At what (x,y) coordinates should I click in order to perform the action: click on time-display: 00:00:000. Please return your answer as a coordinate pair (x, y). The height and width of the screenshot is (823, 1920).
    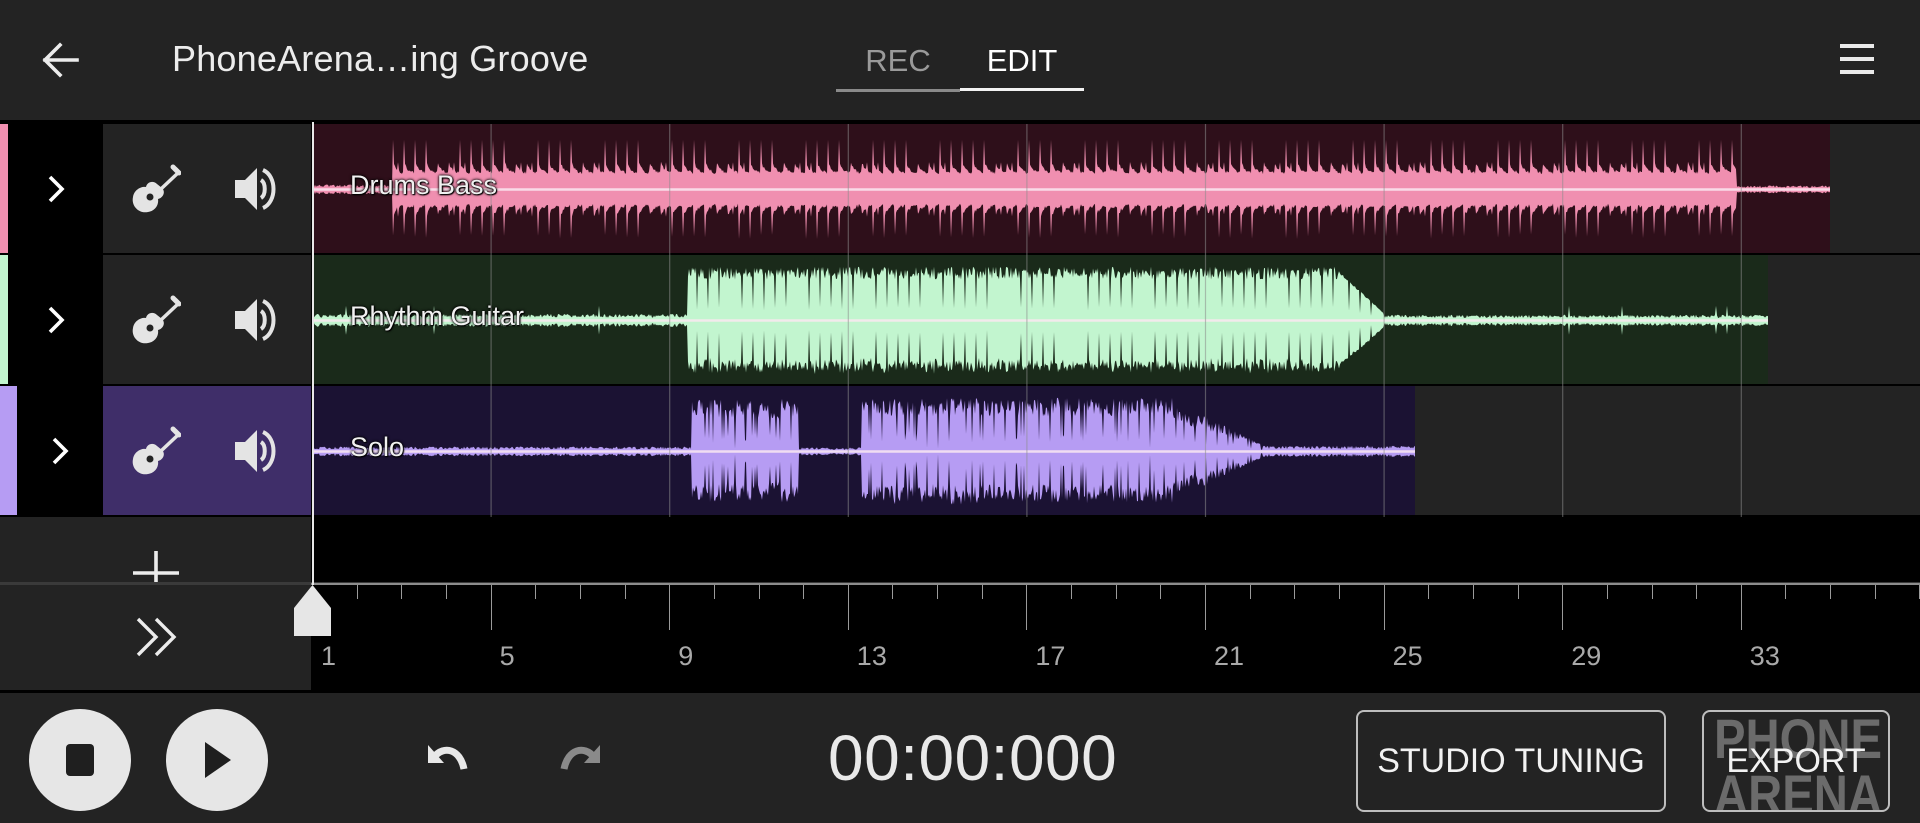
    Looking at the image, I should click on (973, 758).